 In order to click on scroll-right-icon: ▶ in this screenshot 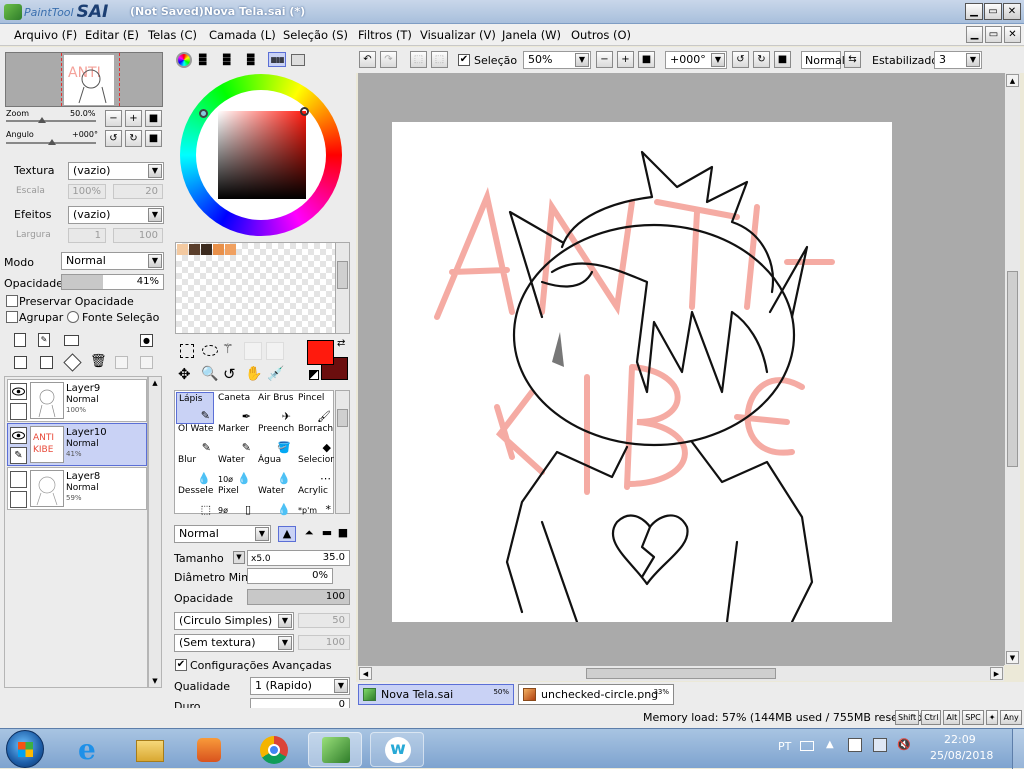, I will do `click(996, 673)`.